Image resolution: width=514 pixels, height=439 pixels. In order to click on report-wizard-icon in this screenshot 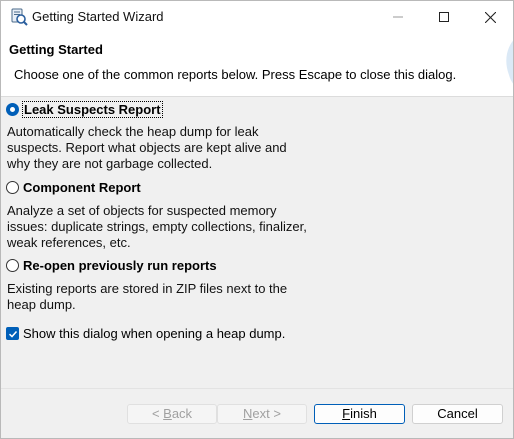, I will do `click(19, 17)`.